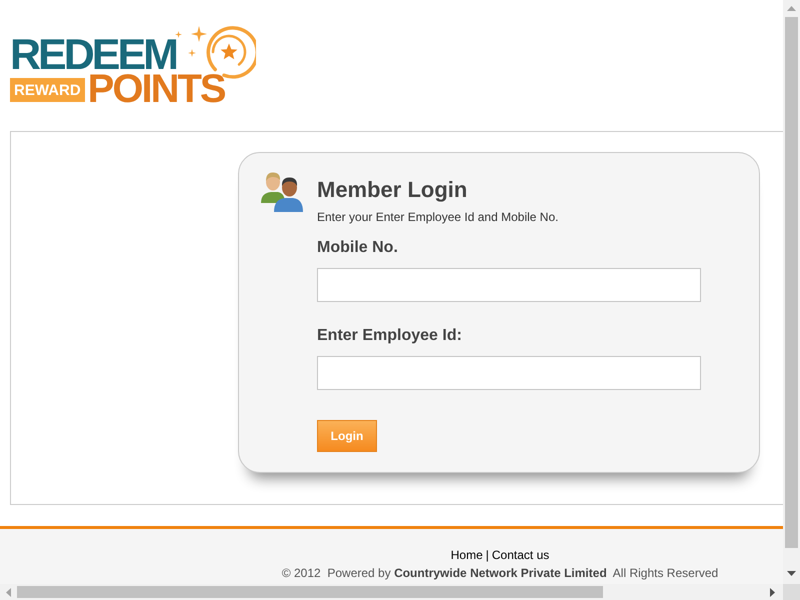 The width and height of the screenshot is (800, 600). I want to click on form-subtitle: Enter your Enter Employee Id and Mobile No., so click(437, 217).